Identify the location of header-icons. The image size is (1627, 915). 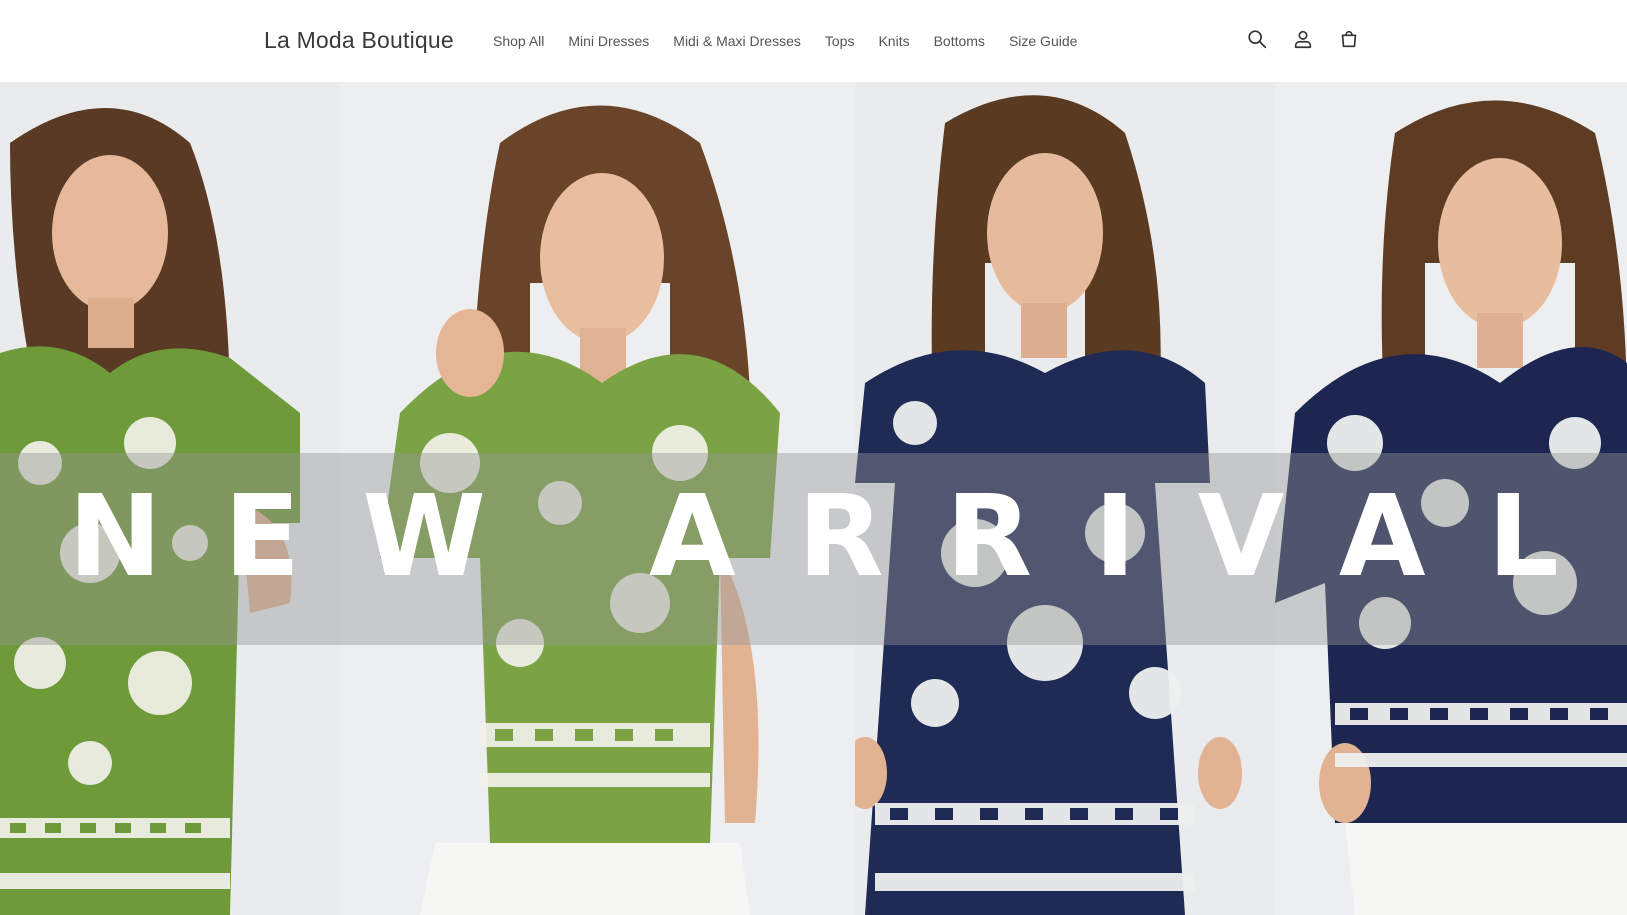
(1303, 39).